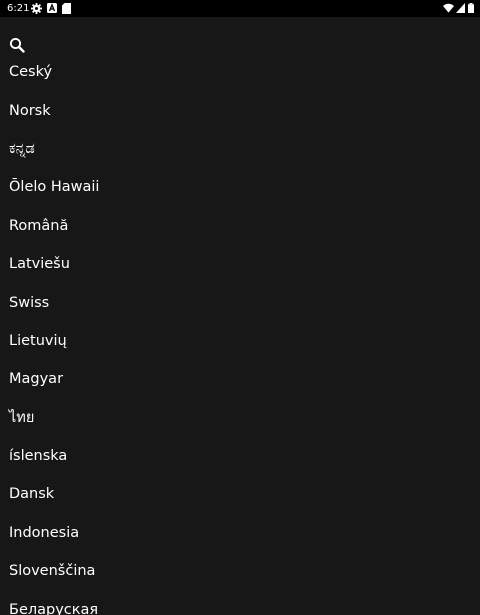 Image resolution: width=480 pixels, height=615 pixels. Describe the element at coordinates (36, 8) in the screenshot. I see `gear-icon` at that location.